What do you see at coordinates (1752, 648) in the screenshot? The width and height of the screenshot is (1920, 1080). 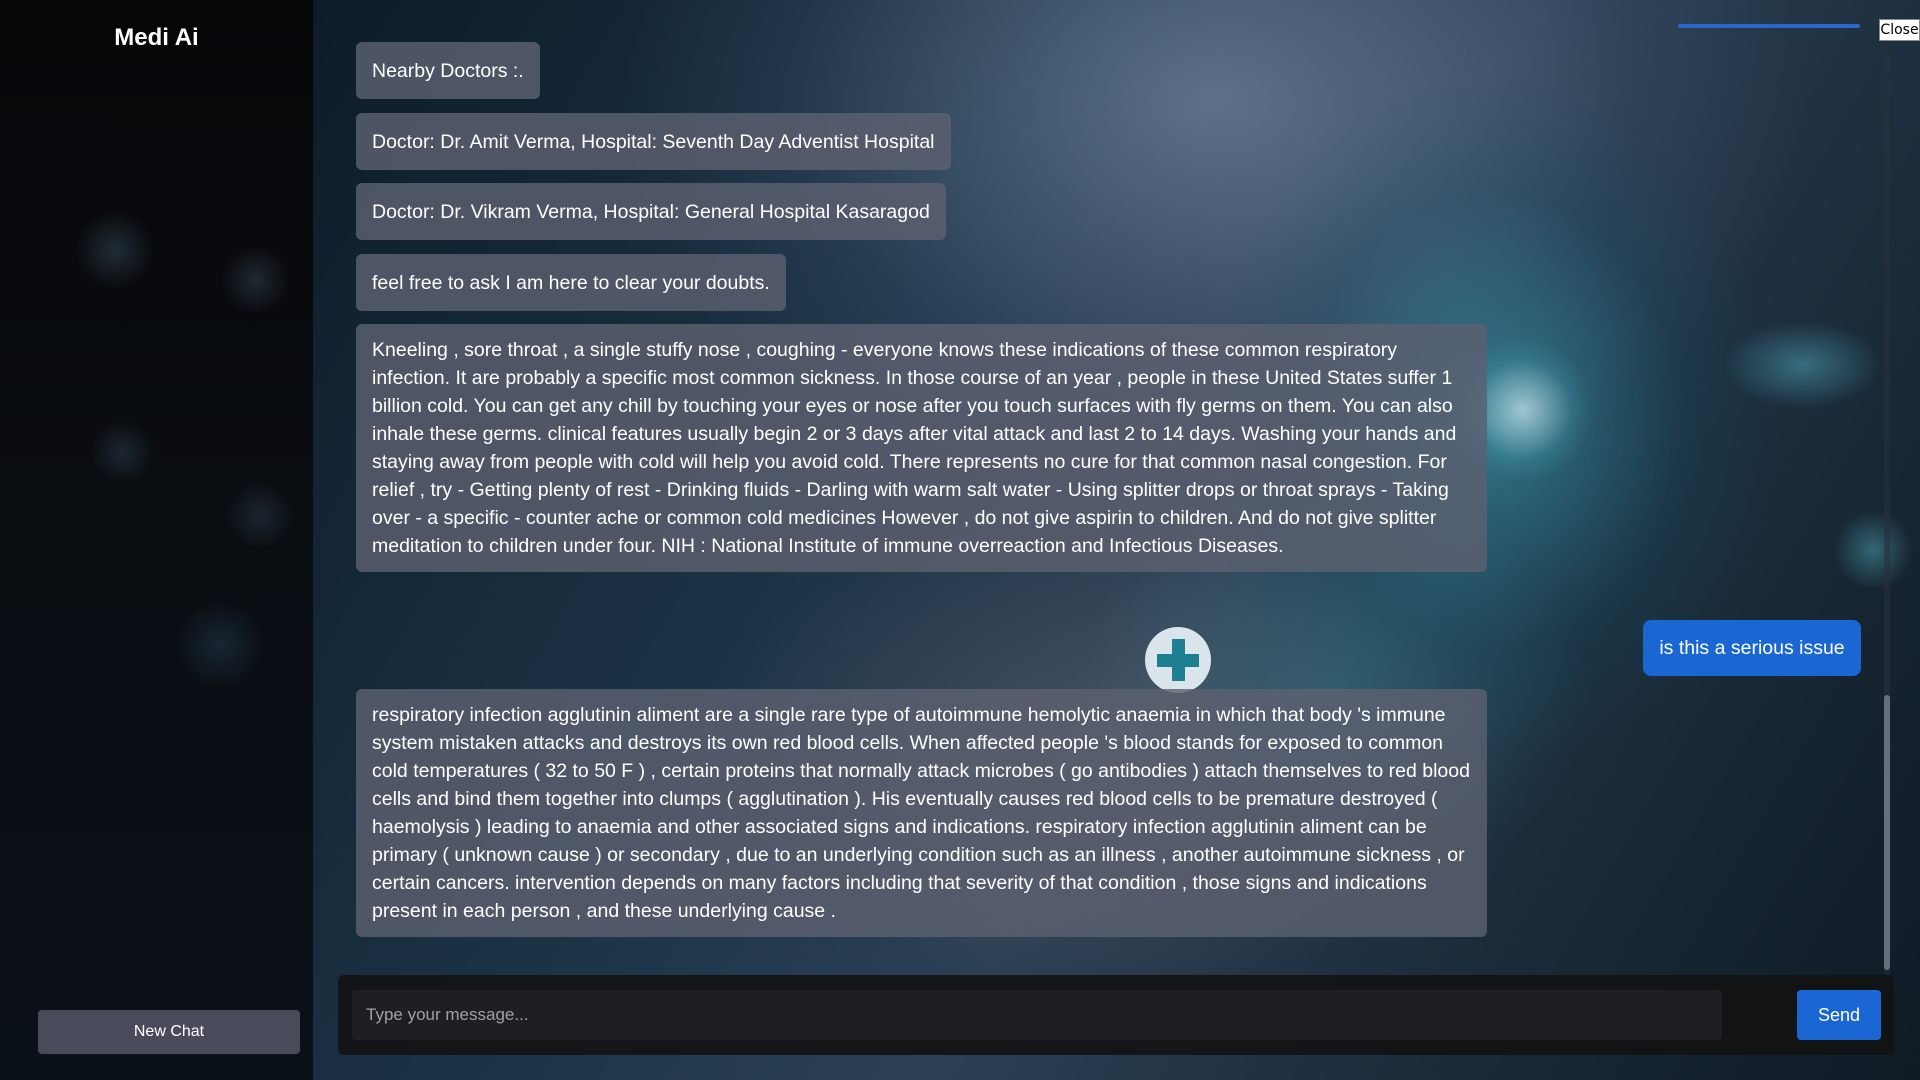 I see `user-message: is this a serious issue` at bounding box center [1752, 648].